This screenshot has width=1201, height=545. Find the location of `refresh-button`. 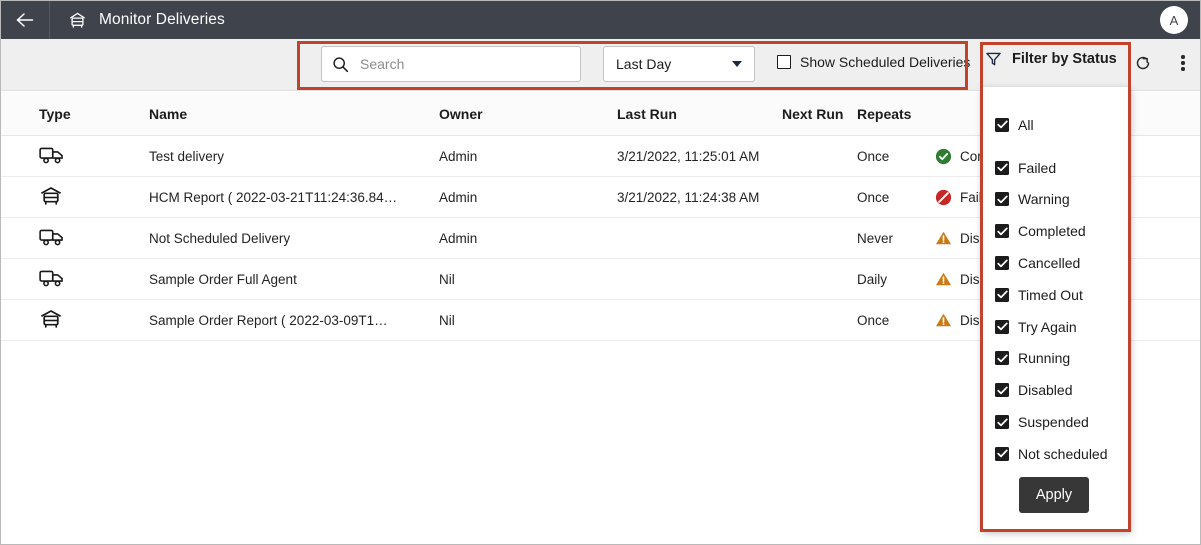

refresh-button is located at coordinates (1143, 63).